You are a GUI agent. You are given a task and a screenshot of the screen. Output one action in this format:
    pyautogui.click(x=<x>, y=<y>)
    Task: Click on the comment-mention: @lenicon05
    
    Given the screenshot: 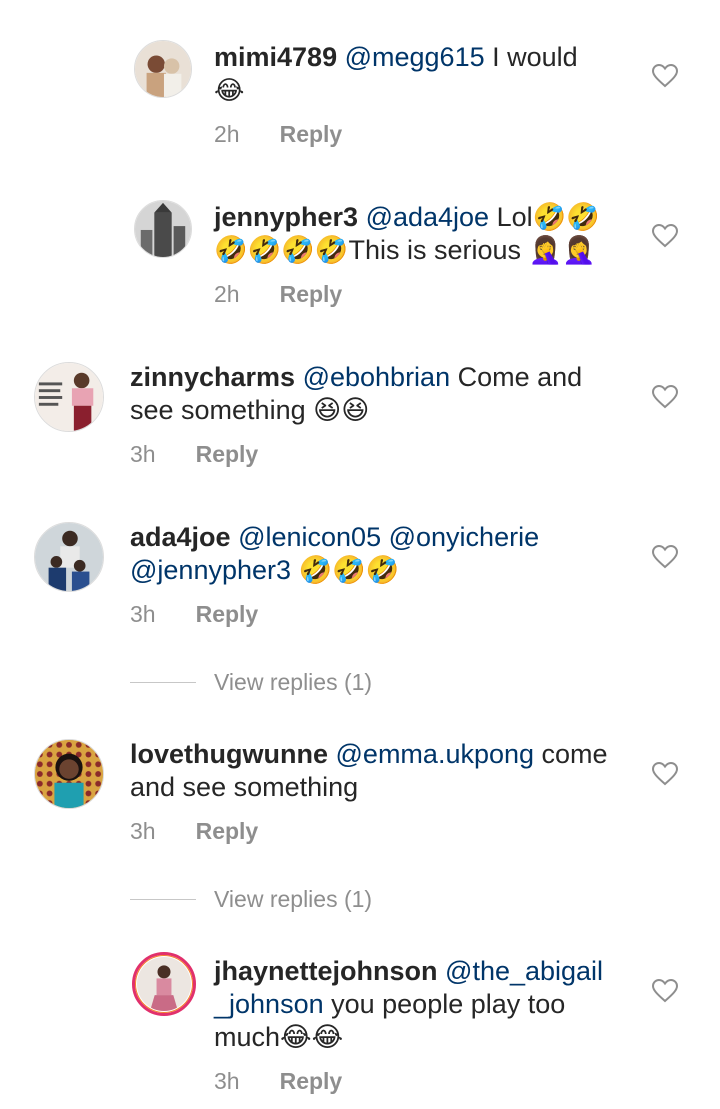 What is the action you would take?
    pyautogui.click(x=309, y=537)
    